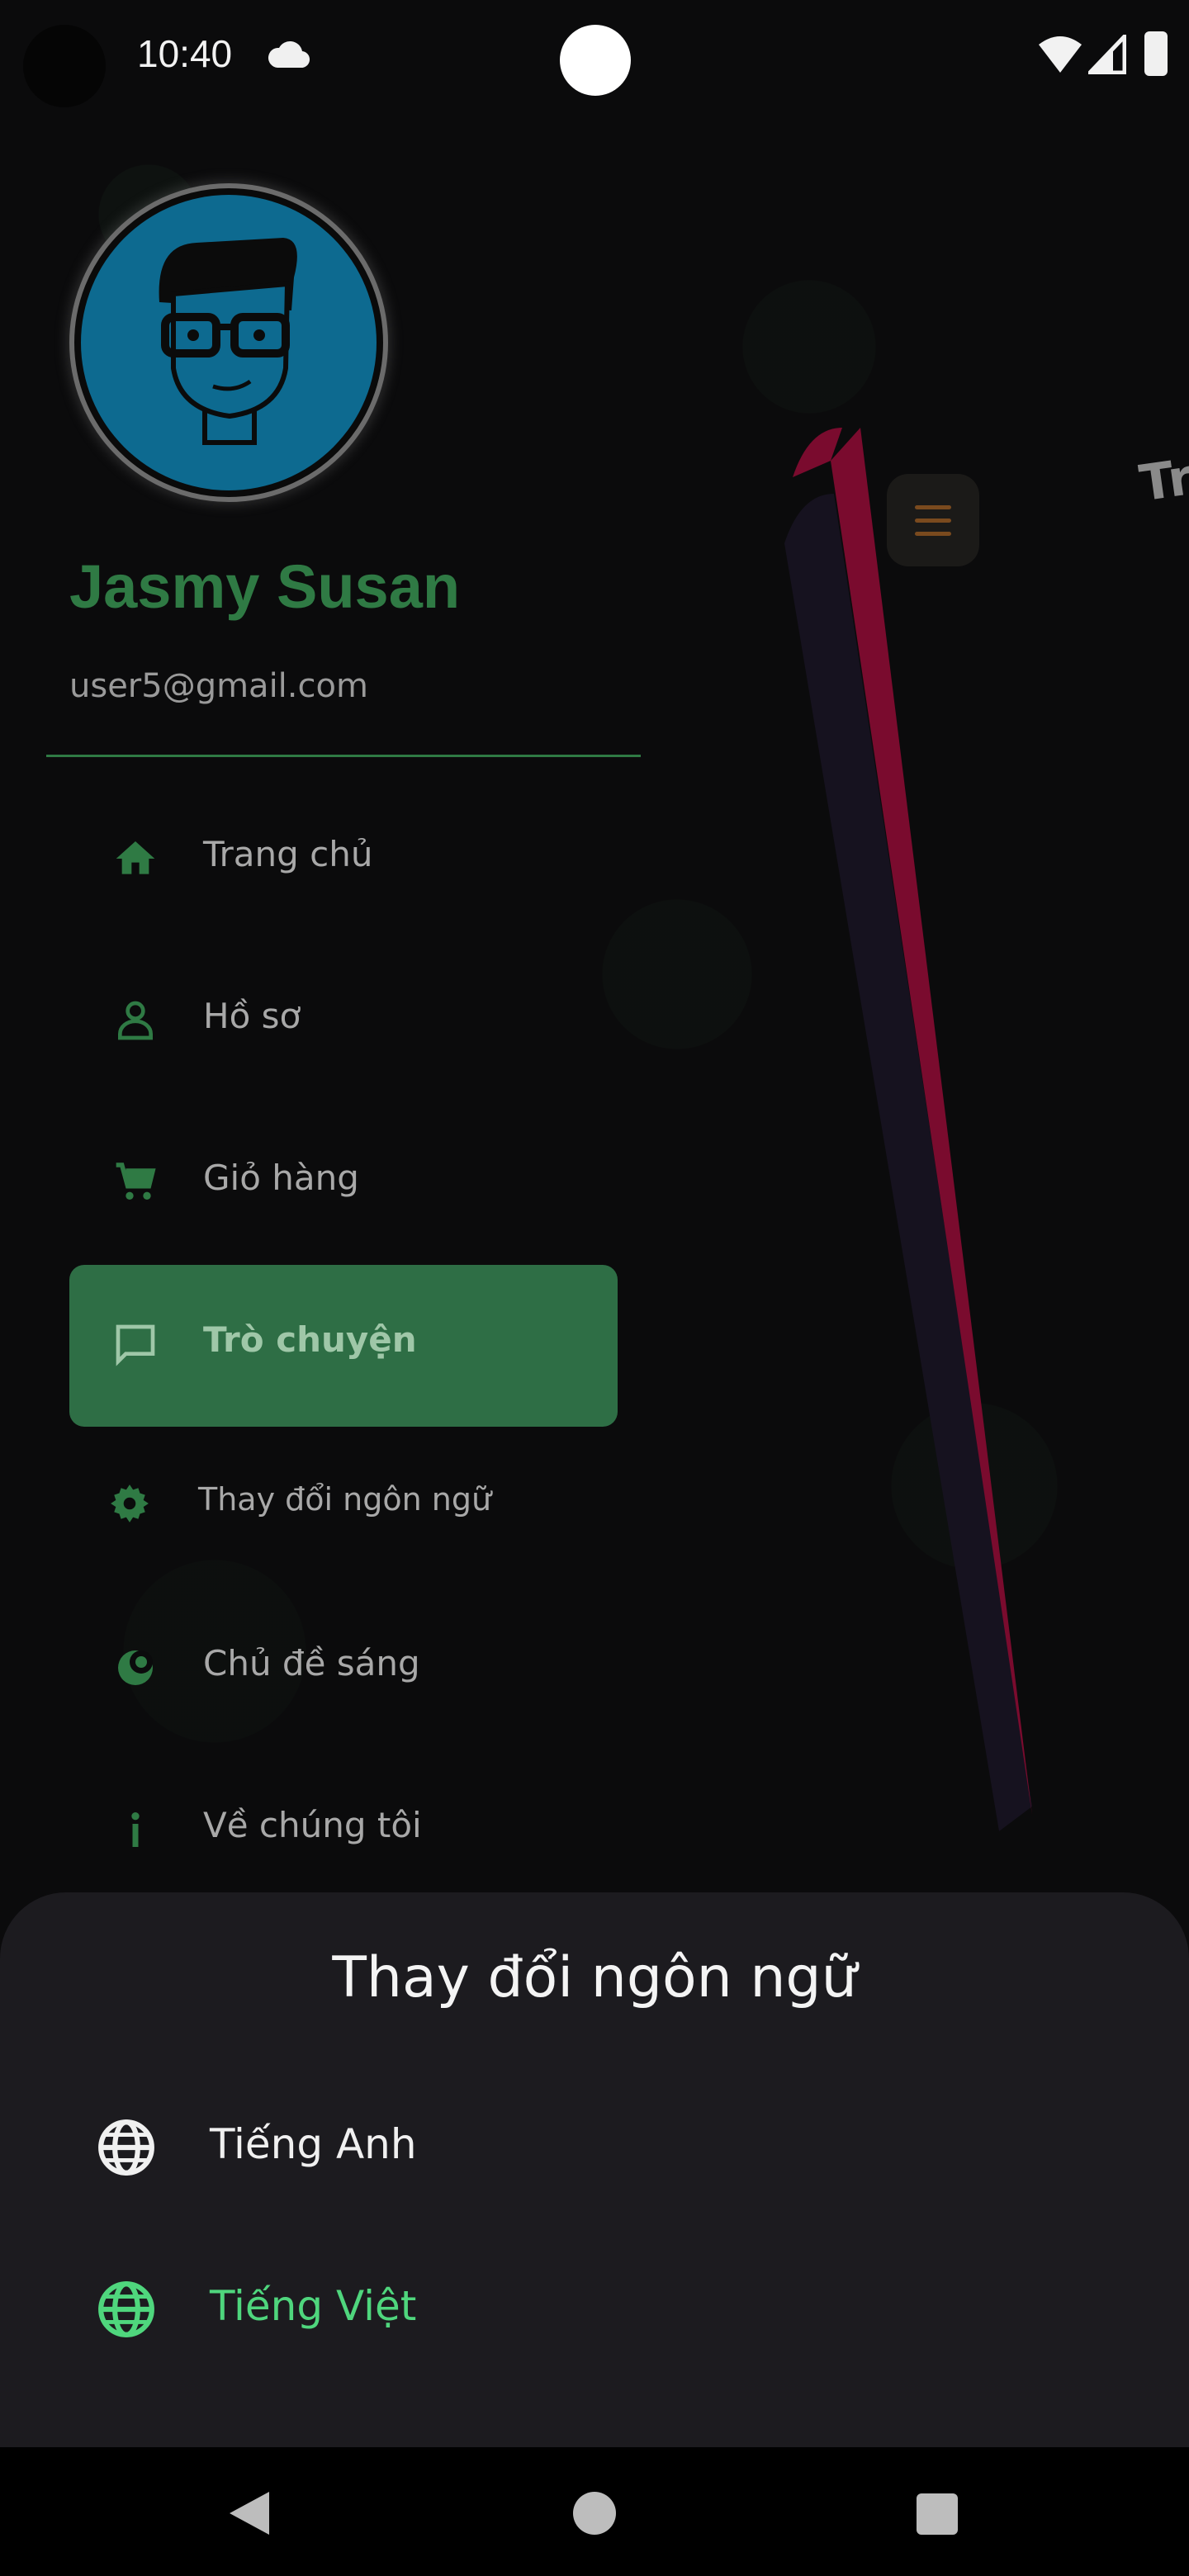  Describe the element at coordinates (135, 1020) in the screenshot. I see `person-icon` at that location.